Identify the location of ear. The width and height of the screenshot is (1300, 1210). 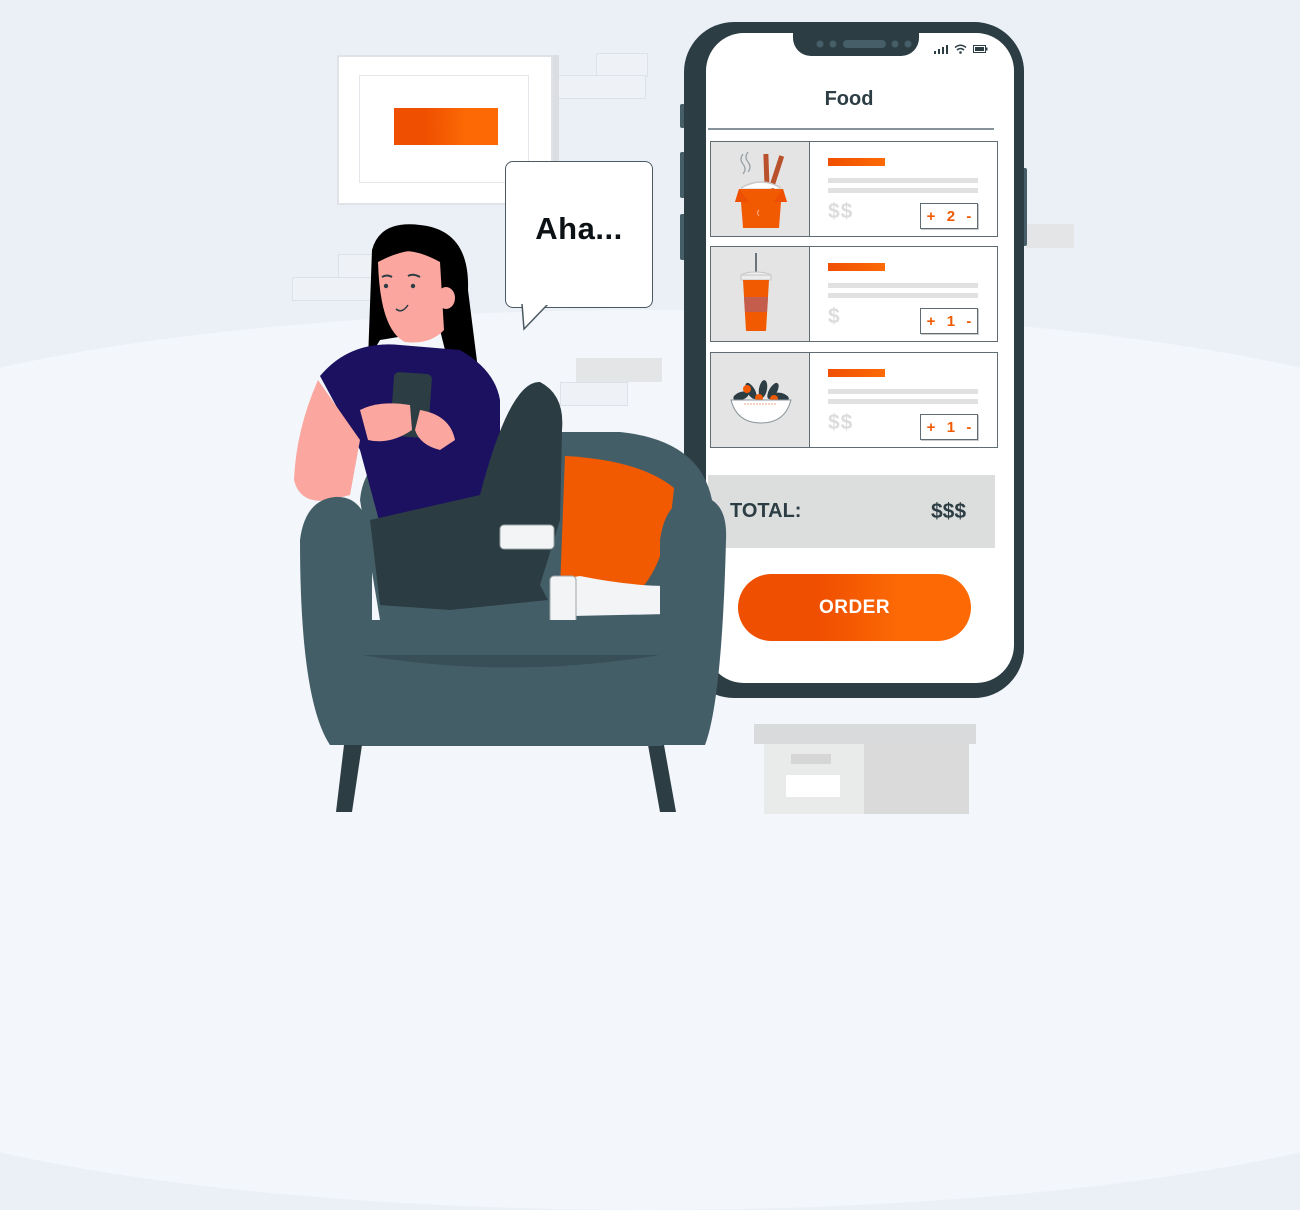
(446, 298).